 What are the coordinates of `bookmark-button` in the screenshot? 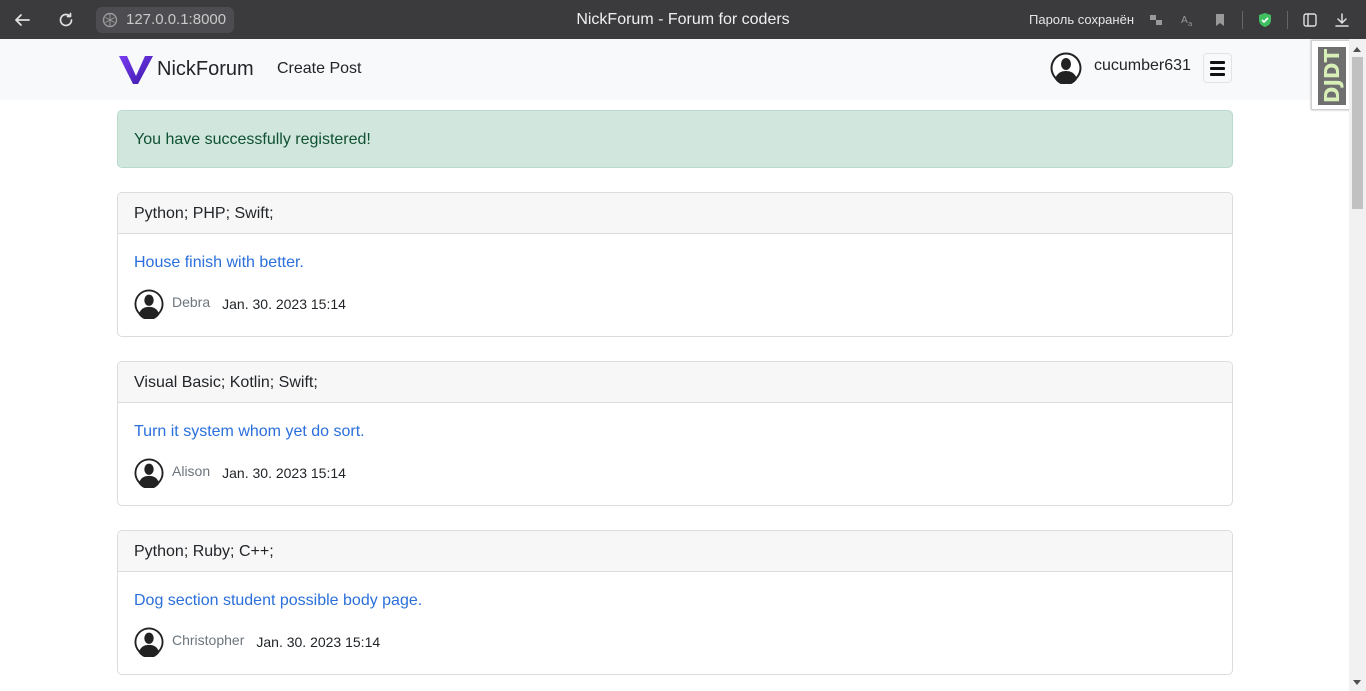 It's located at (1220, 19).